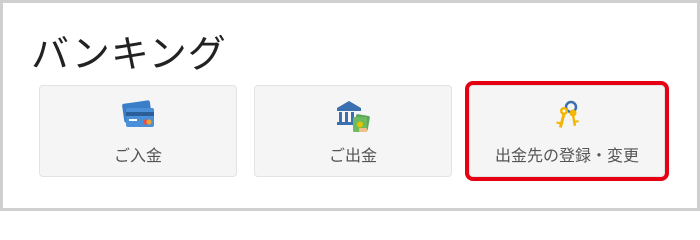 This screenshot has width=700, height=240. What do you see at coordinates (352, 155) in the screenshot?
I see `withdrawal-label: ご出金` at bounding box center [352, 155].